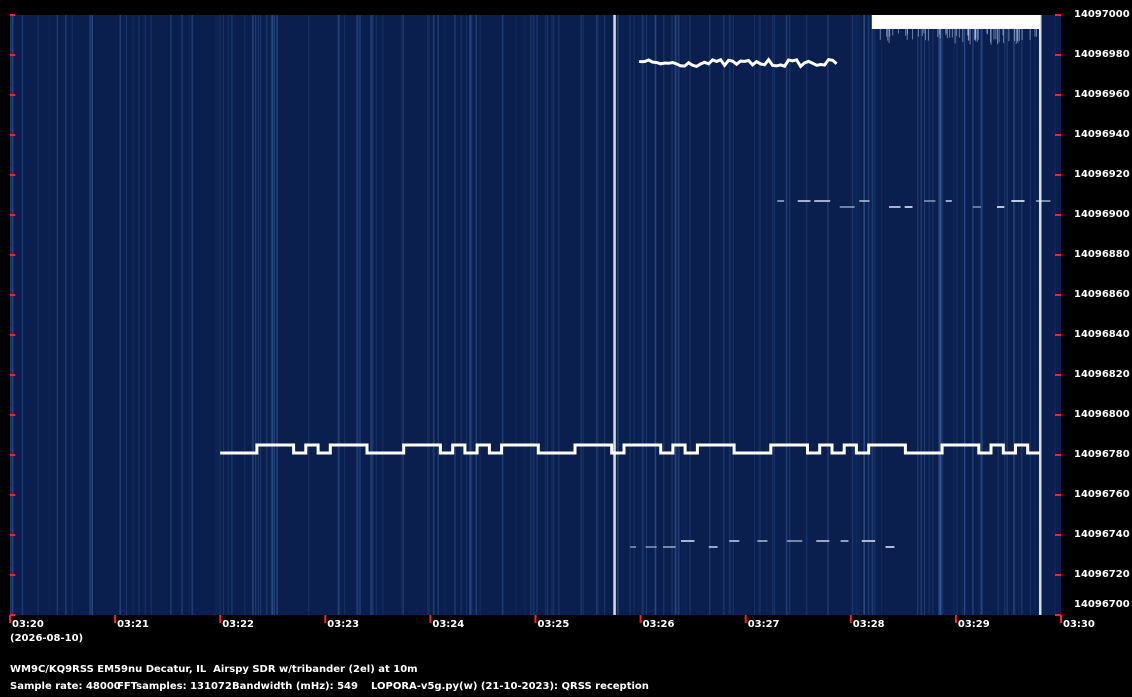 The height and width of the screenshot is (697, 1132). What do you see at coordinates (1102, 294) in the screenshot?
I see `y-tick-label: 14096860` at bounding box center [1102, 294].